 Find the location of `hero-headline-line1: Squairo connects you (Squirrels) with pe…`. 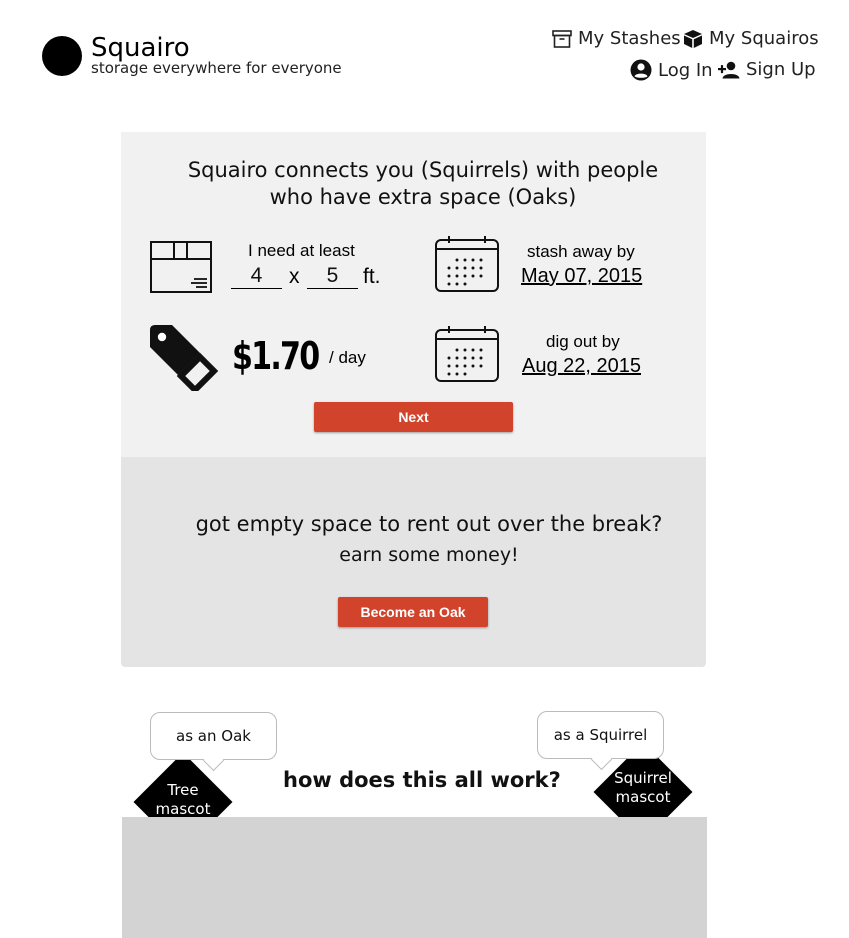

hero-headline-line1: Squairo connects you (Squirrels) with pe… is located at coordinates (423, 170).